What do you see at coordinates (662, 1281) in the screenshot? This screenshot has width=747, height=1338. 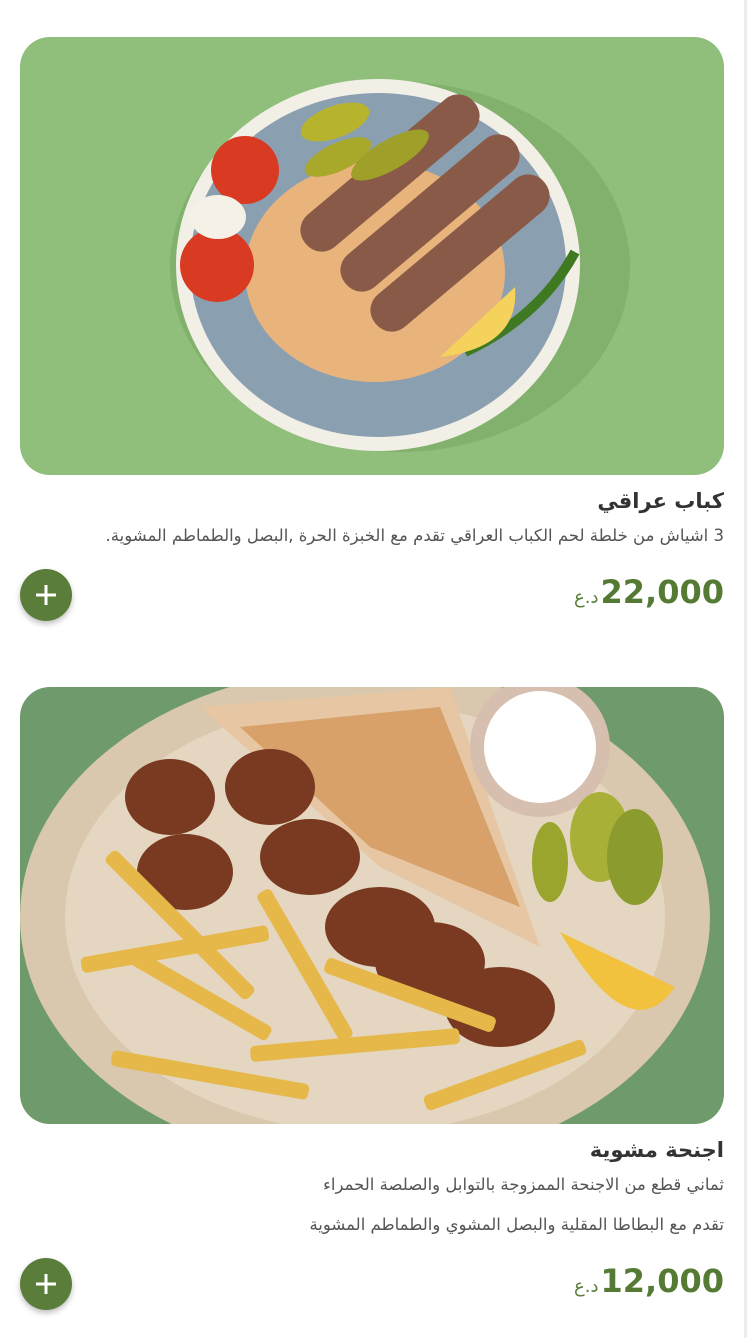 I see `price-amount: 12,000` at bounding box center [662, 1281].